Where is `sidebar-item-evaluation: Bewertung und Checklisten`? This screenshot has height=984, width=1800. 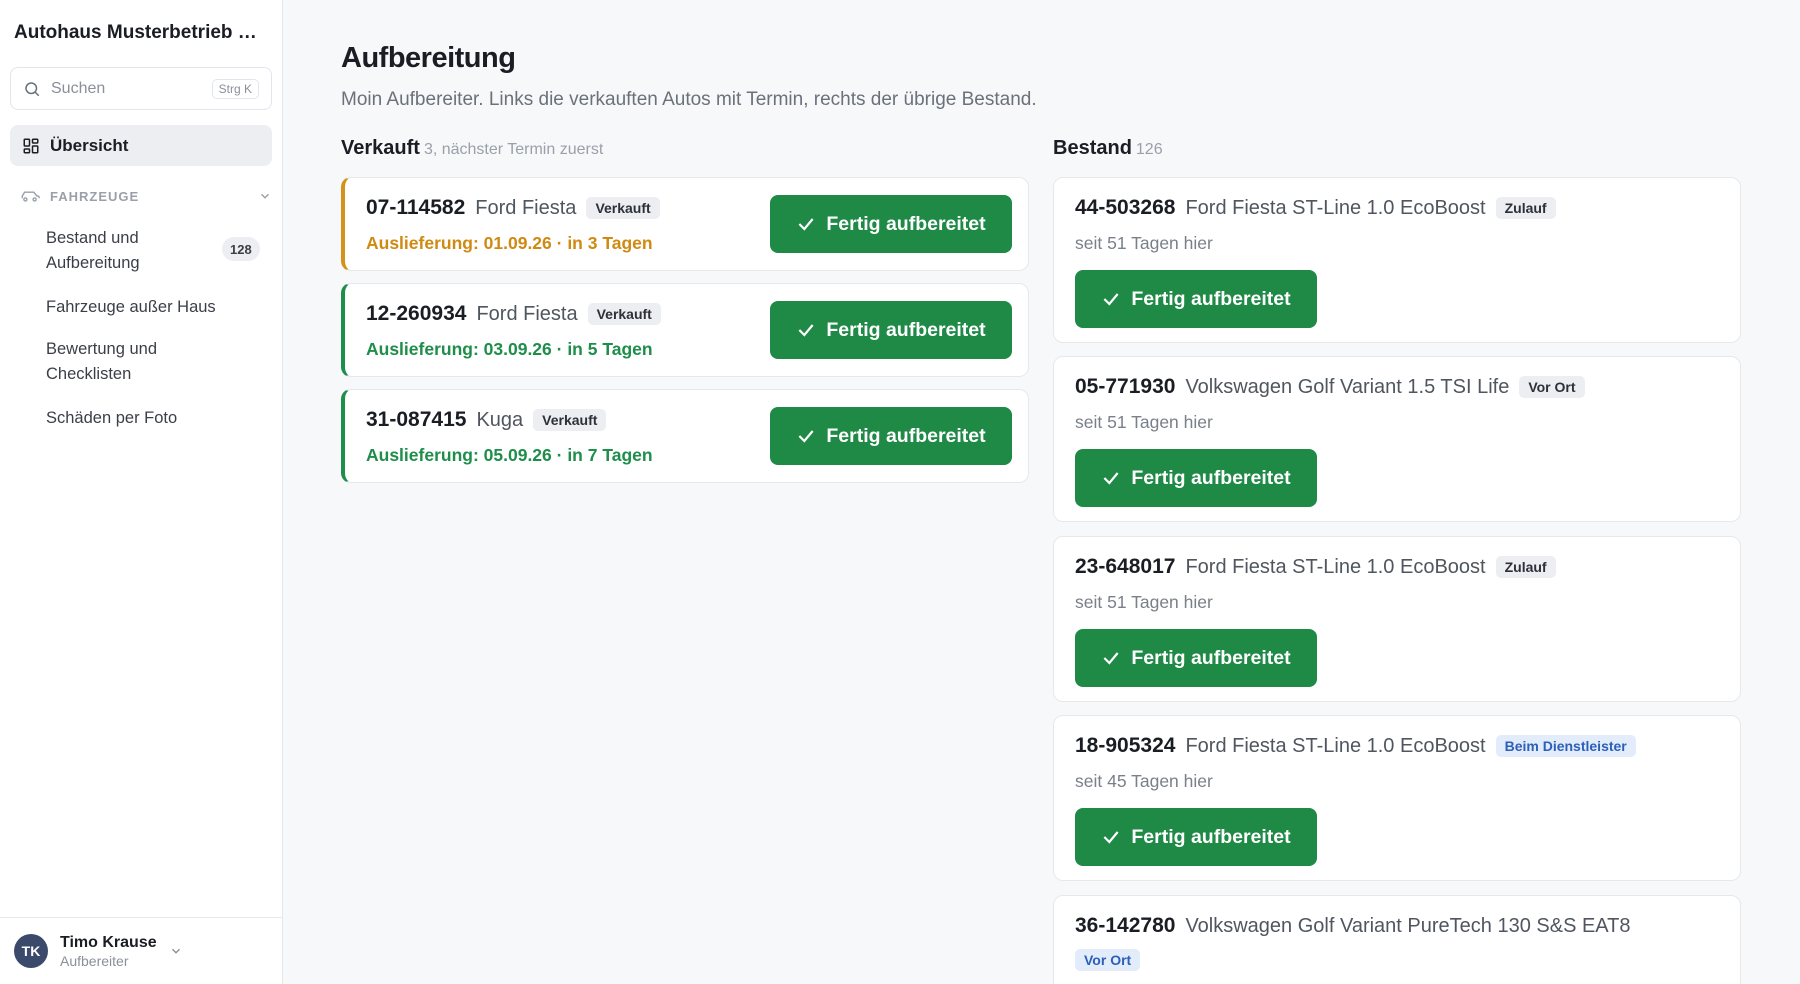 sidebar-item-evaluation: Bewertung und Checklisten is located at coordinates (121, 362).